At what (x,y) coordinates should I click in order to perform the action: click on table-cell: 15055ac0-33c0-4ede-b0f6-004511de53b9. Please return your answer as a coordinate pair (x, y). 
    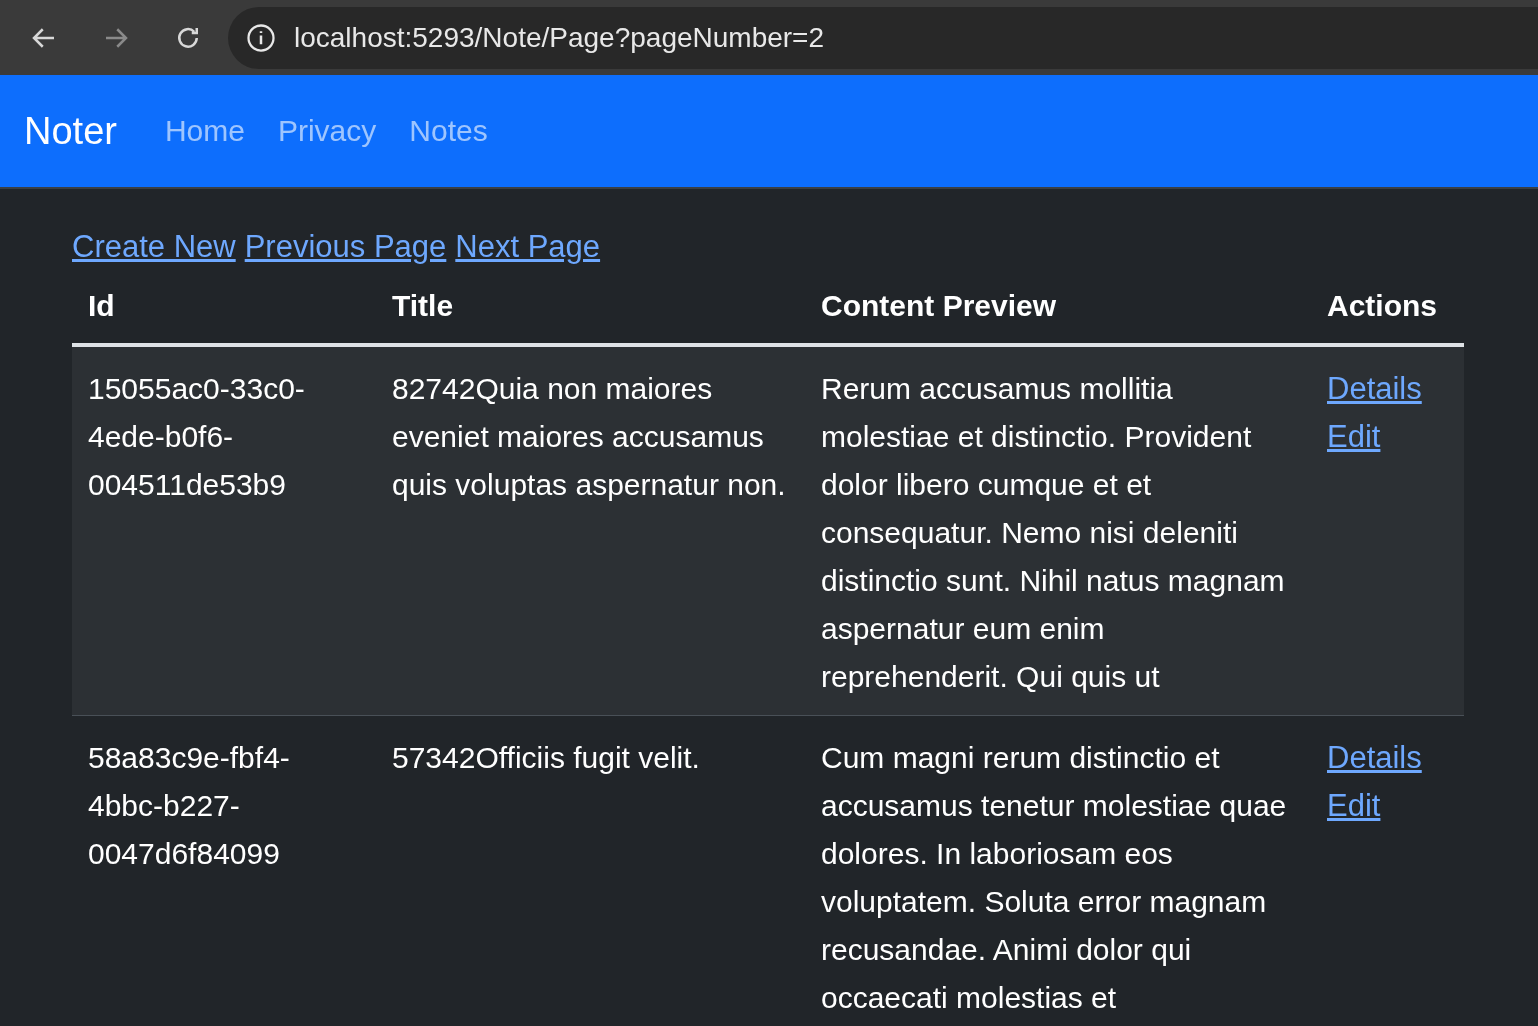
    Looking at the image, I should click on (224, 530).